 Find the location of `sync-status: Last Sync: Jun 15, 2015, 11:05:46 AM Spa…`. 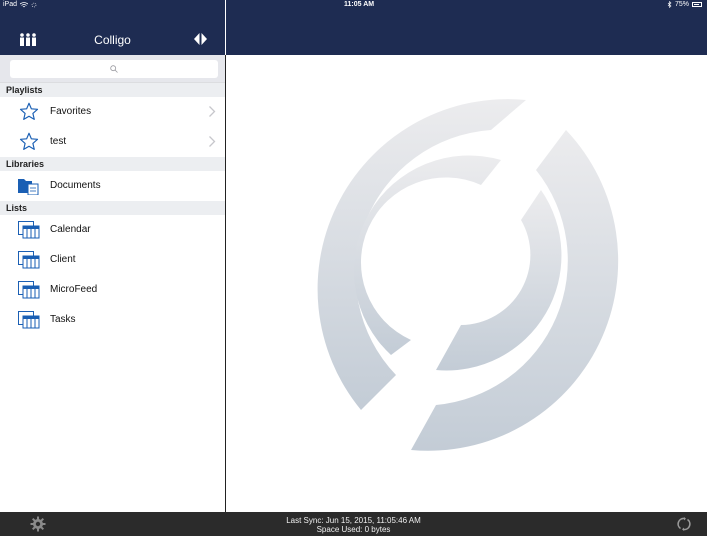

sync-status: Last Sync: Jun 15, 2015, 11:05:46 AM Spa… is located at coordinates (353, 525).